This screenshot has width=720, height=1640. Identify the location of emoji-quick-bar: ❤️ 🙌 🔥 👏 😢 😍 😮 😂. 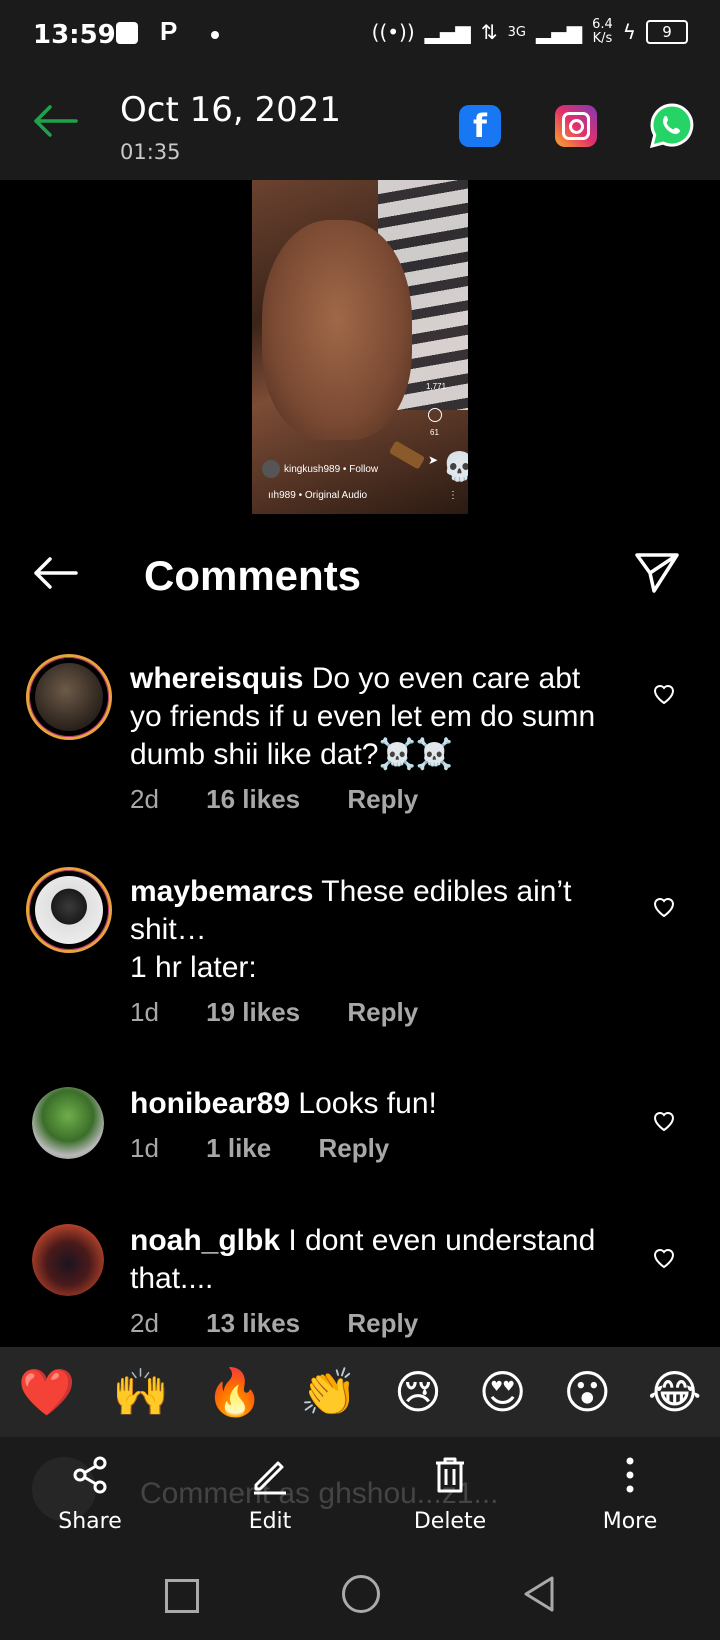
(360, 1392).